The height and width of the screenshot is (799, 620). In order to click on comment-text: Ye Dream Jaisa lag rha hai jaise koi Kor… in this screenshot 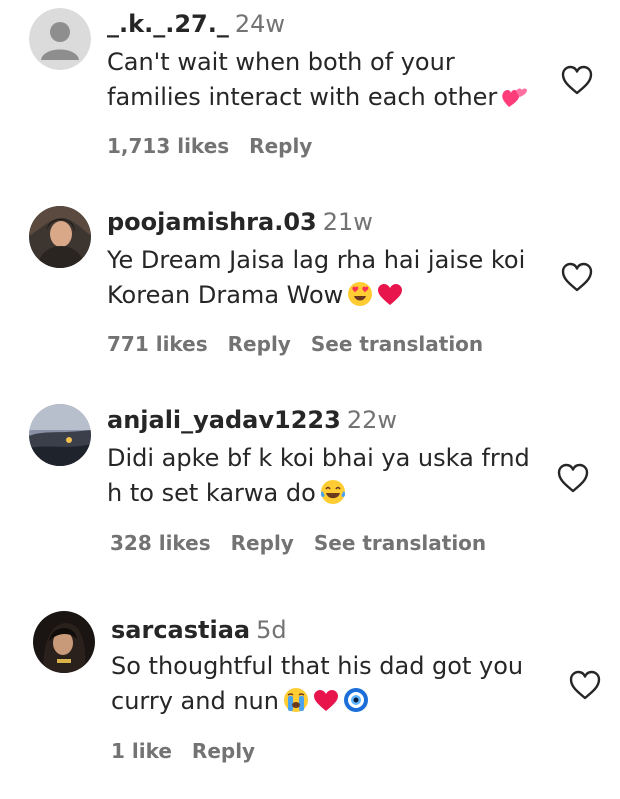, I will do `click(329, 280)`.